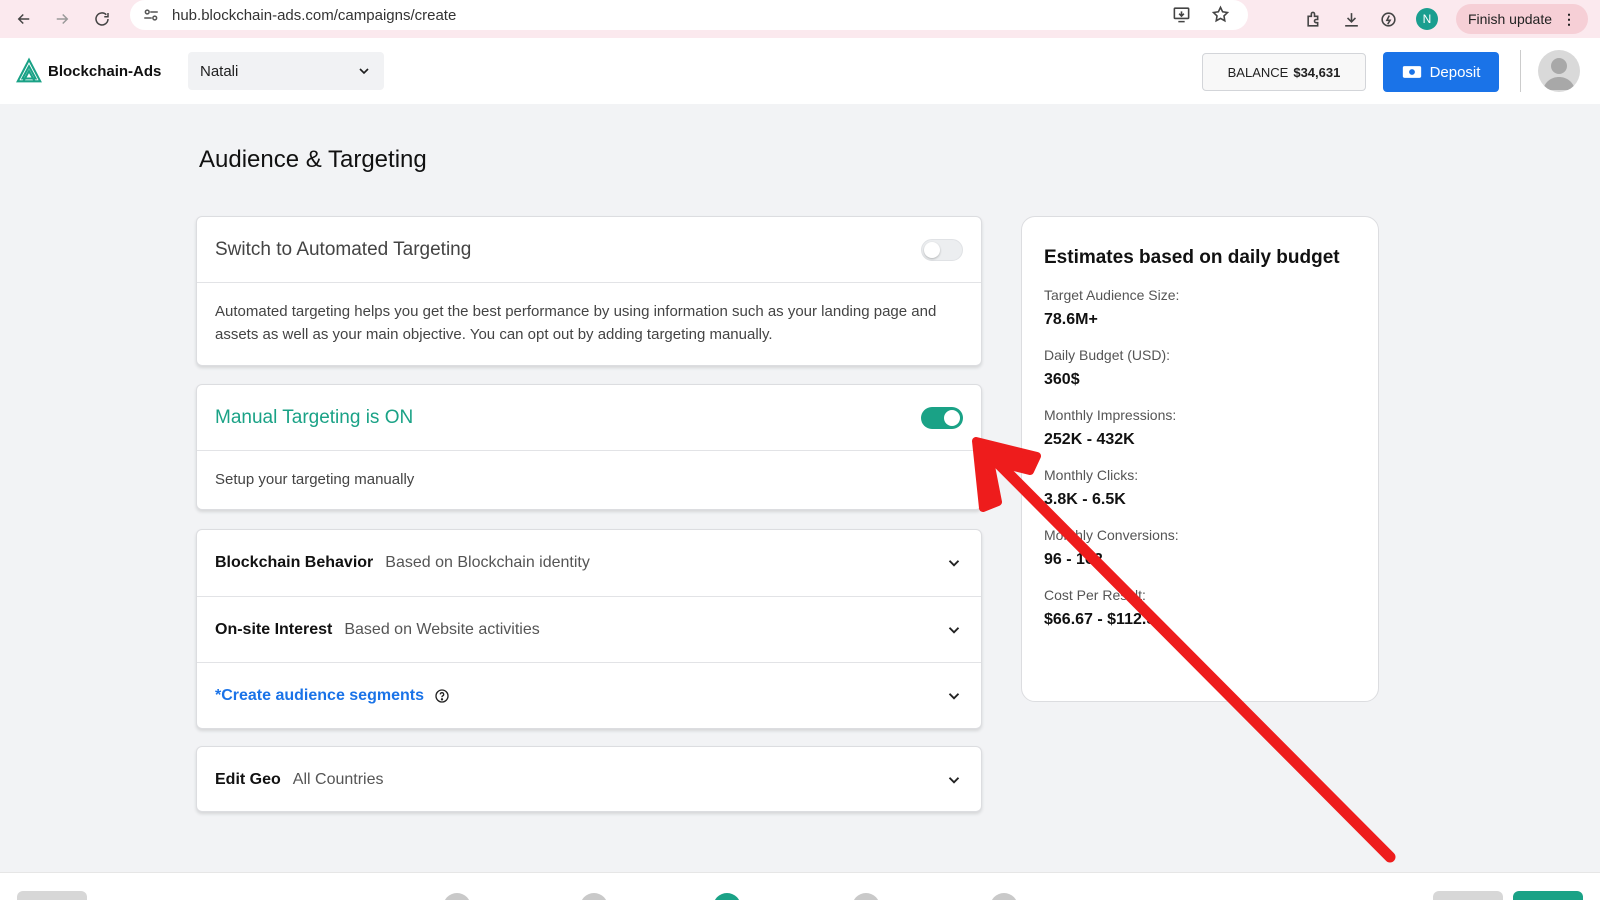 Image resolution: width=1600 pixels, height=900 pixels. What do you see at coordinates (1095, 595) in the screenshot?
I see `estimate-label: Cost Per Result:` at bounding box center [1095, 595].